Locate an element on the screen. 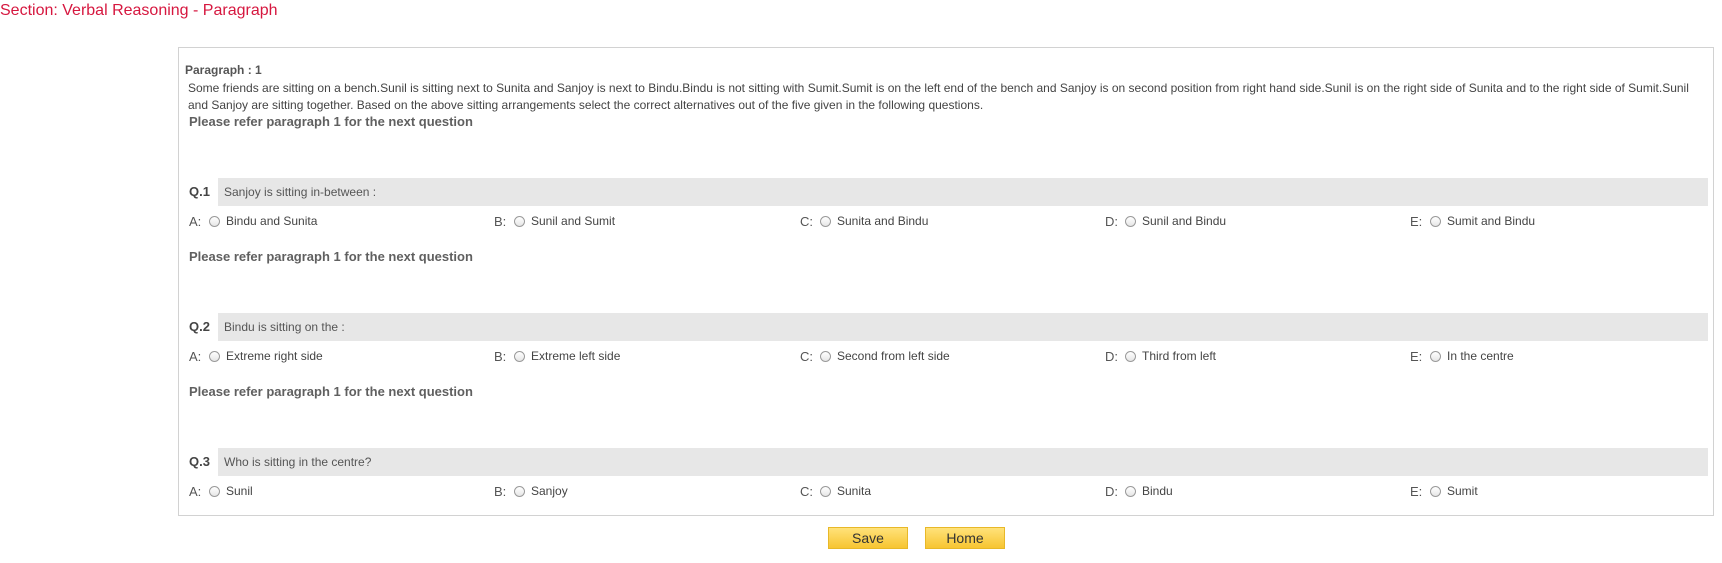 Image resolution: width=1722 pixels, height=563 pixels. option-label: Bindu is located at coordinates (1157, 491).